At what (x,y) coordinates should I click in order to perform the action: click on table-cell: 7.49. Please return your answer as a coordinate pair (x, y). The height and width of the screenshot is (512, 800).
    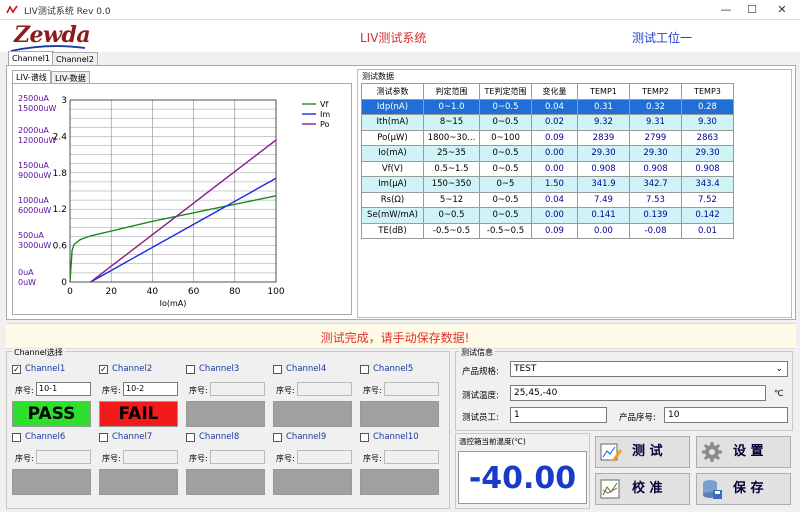
    Looking at the image, I should click on (603, 199).